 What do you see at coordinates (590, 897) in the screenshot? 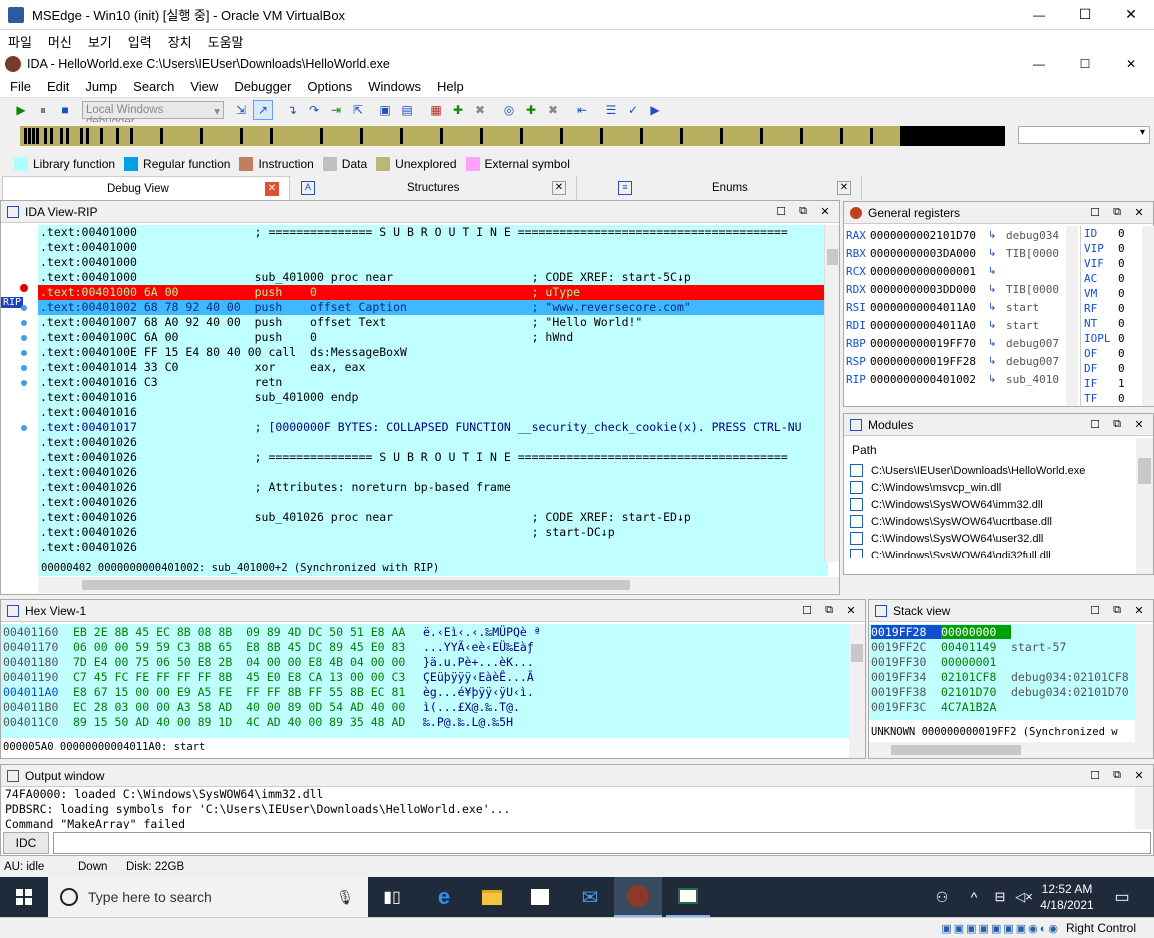
I see `mail-icon: ✉` at bounding box center [590, 897].